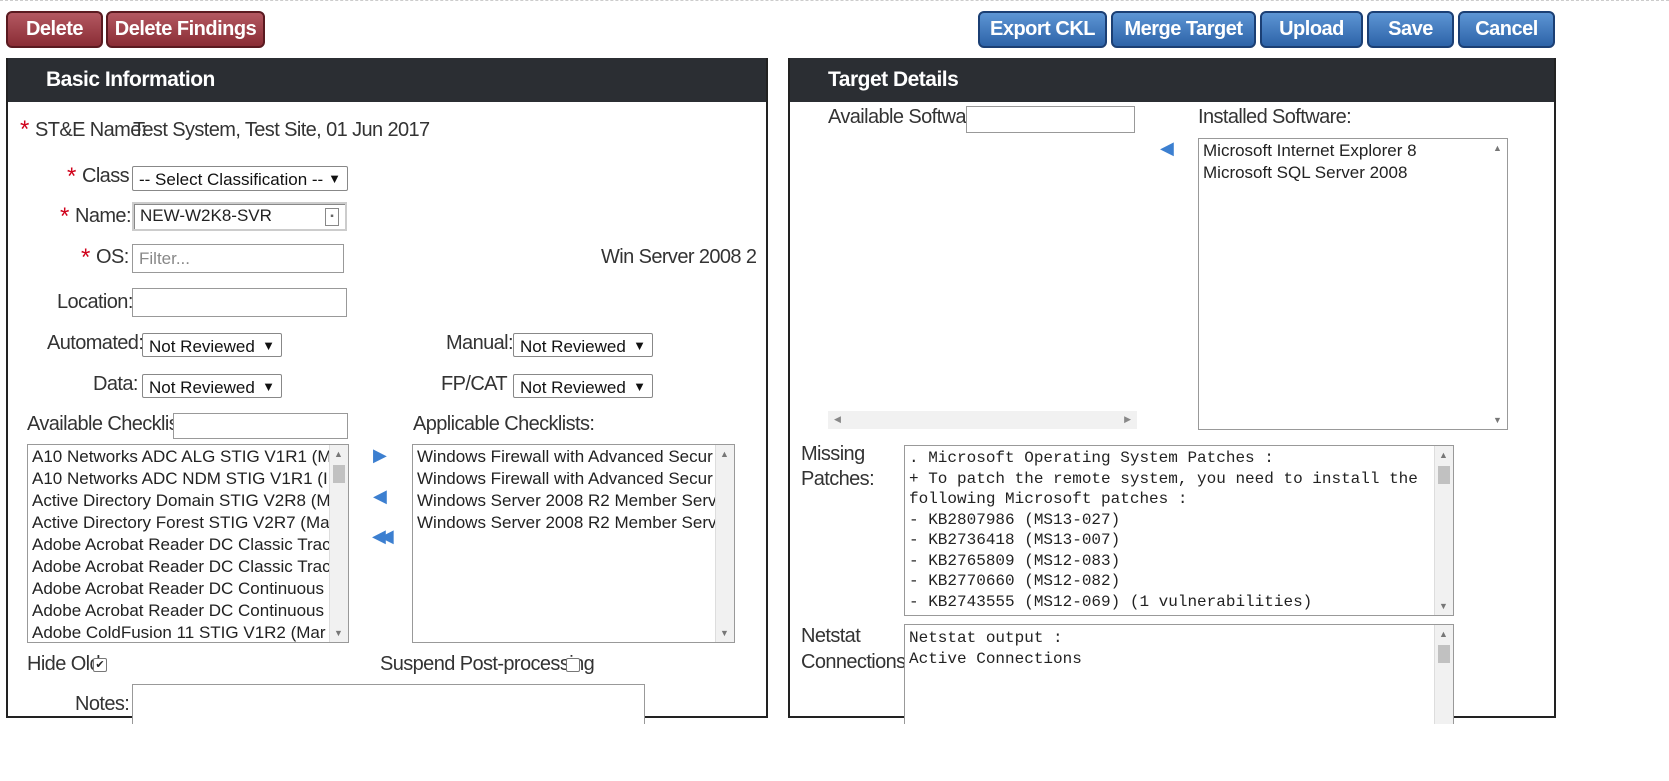 The image size is (1669, 781). I want to click on move-all-left-icon: ◀◀, so click(383, 536).